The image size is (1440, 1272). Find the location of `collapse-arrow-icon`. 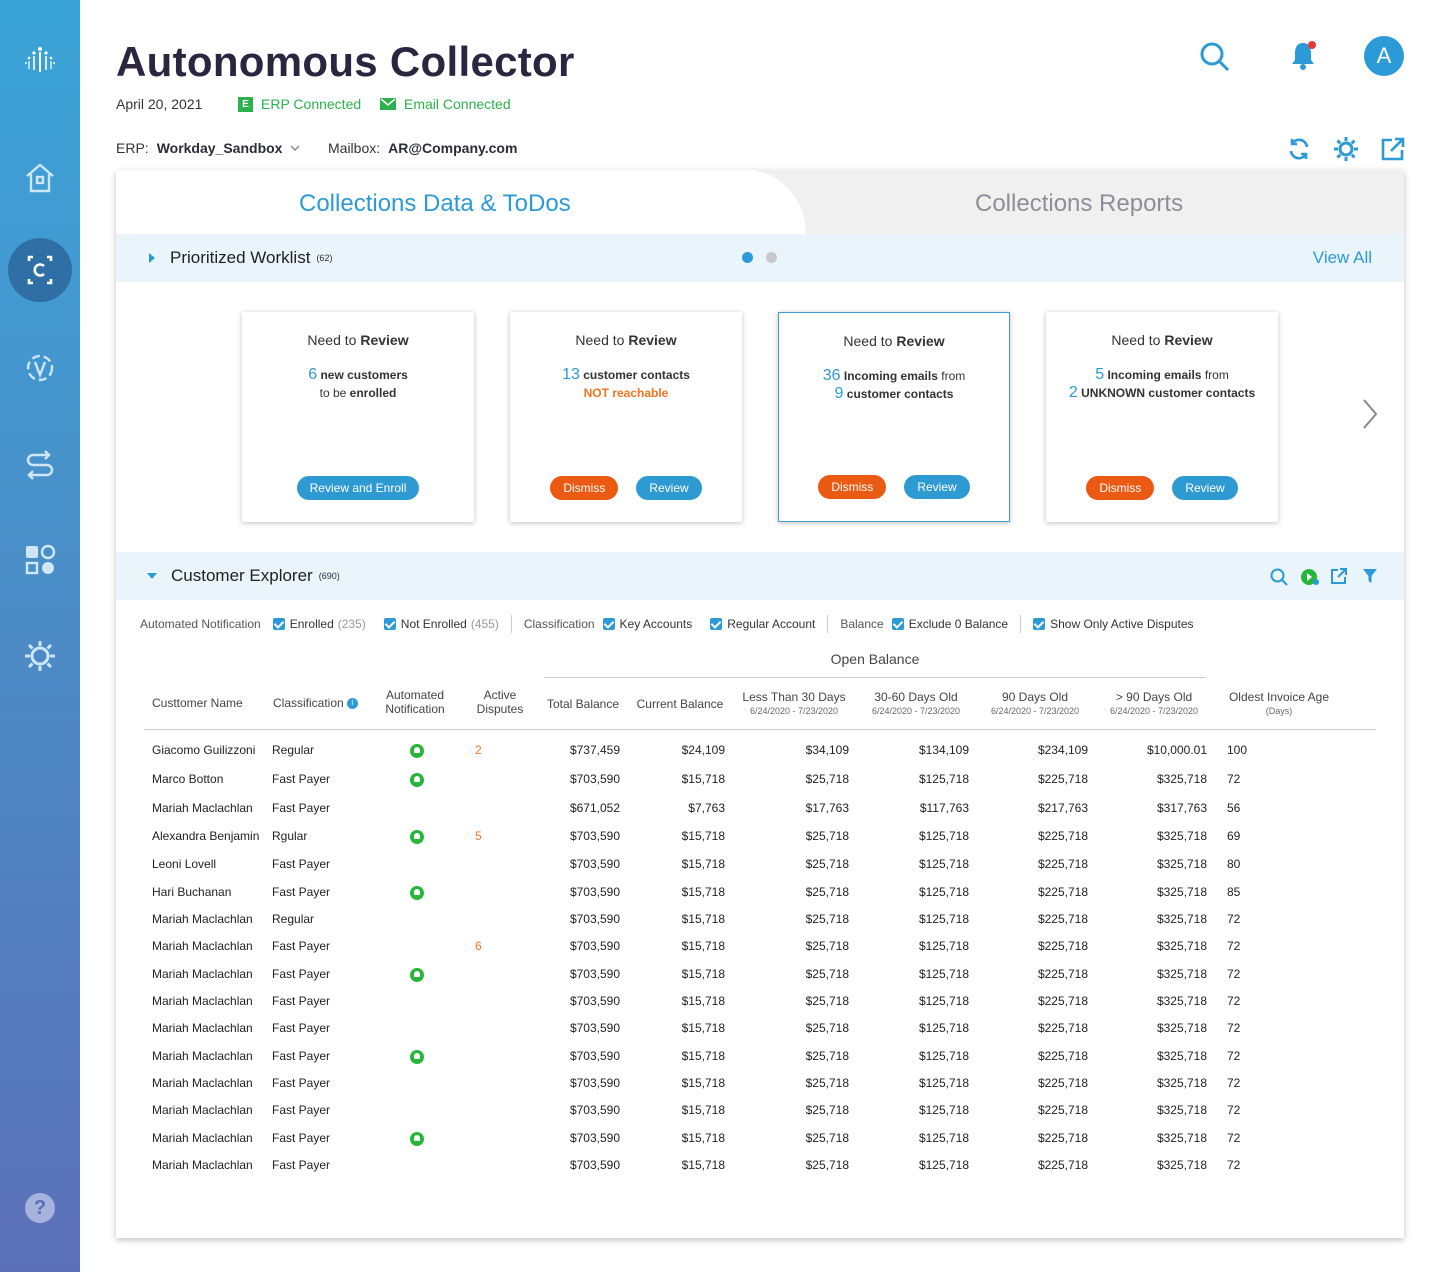

collapse-arrow-icon is located at coordinates (152, 576).